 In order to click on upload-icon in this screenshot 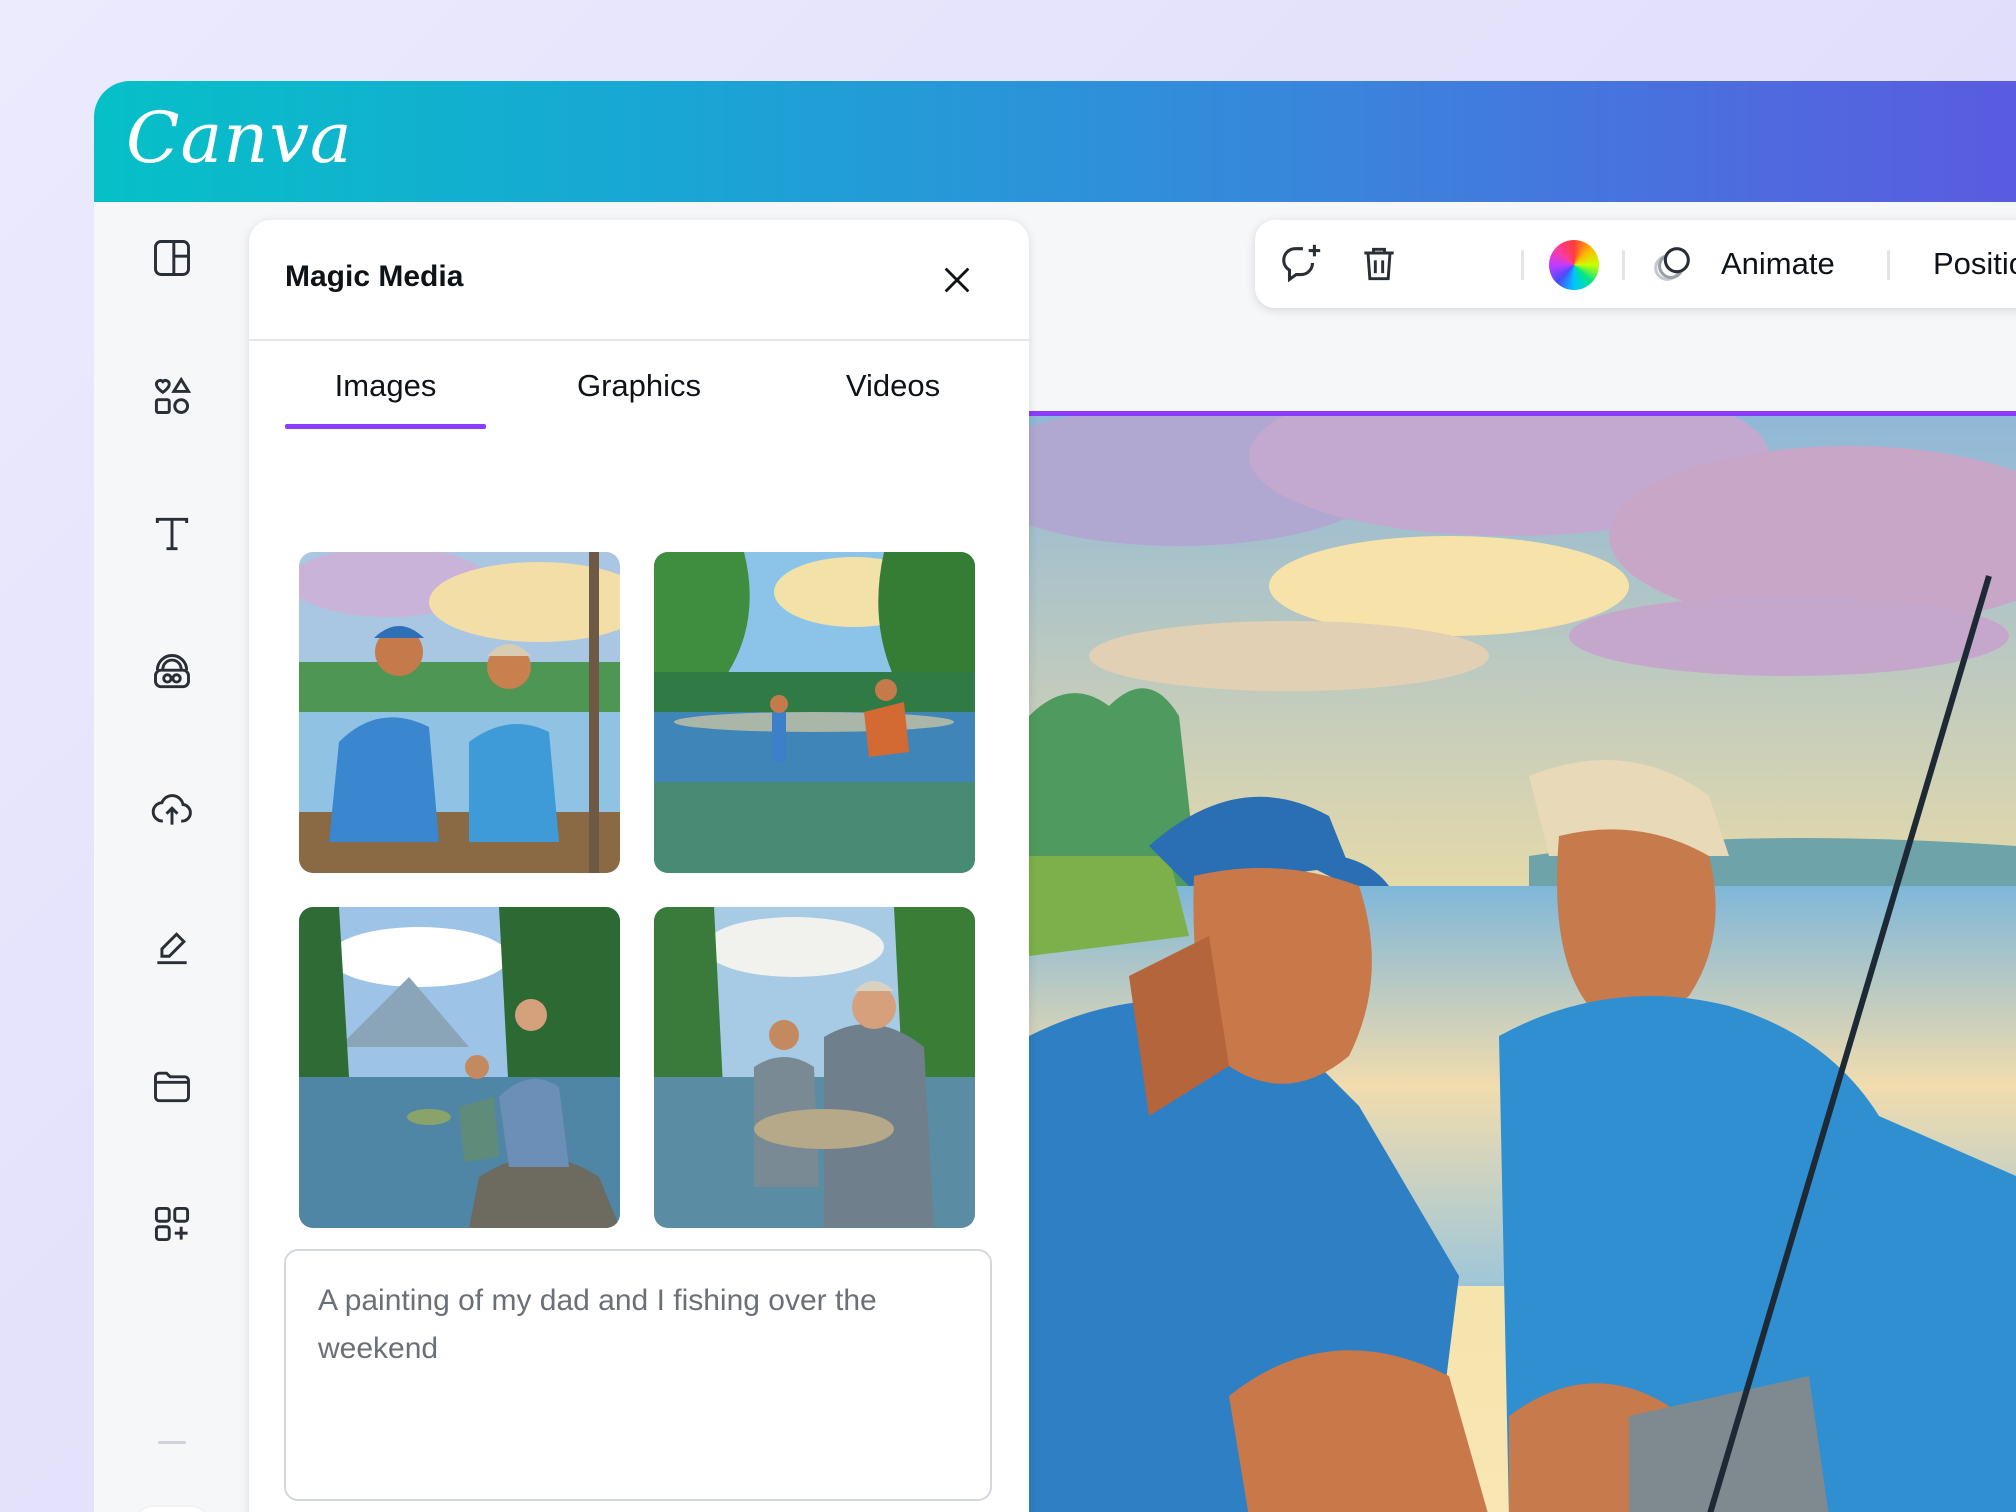, I will do `click(171, 809)`.